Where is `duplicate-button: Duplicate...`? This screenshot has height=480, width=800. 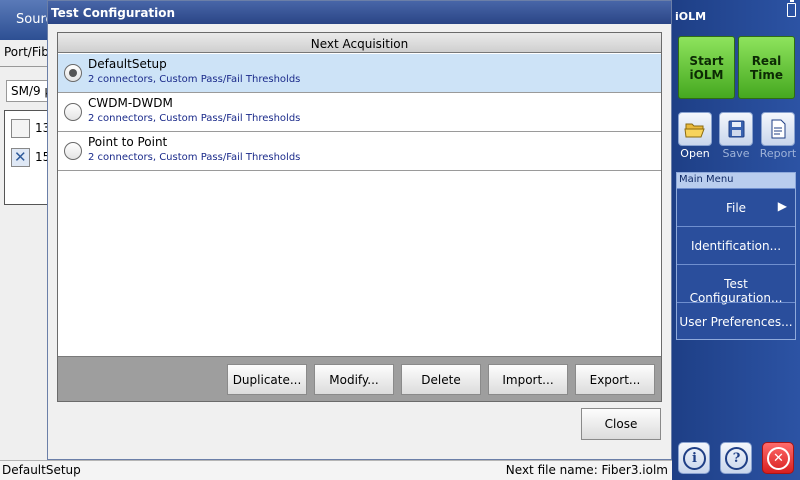 duplicate-button: Duplicate... is located at coordinates (267, 379).